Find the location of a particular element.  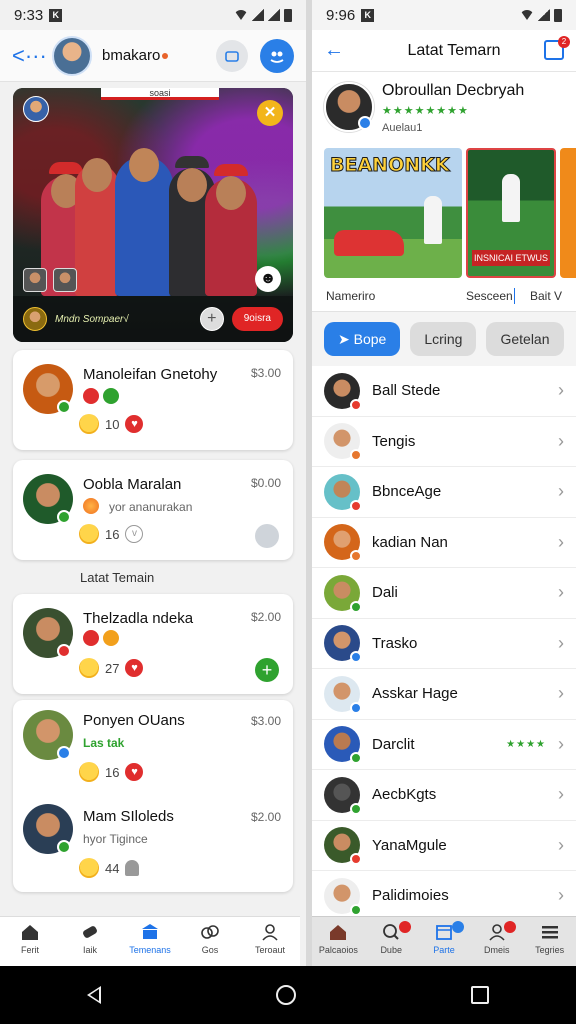

item-name: Thelzadla ndeka is located at coordinates (138, 618).